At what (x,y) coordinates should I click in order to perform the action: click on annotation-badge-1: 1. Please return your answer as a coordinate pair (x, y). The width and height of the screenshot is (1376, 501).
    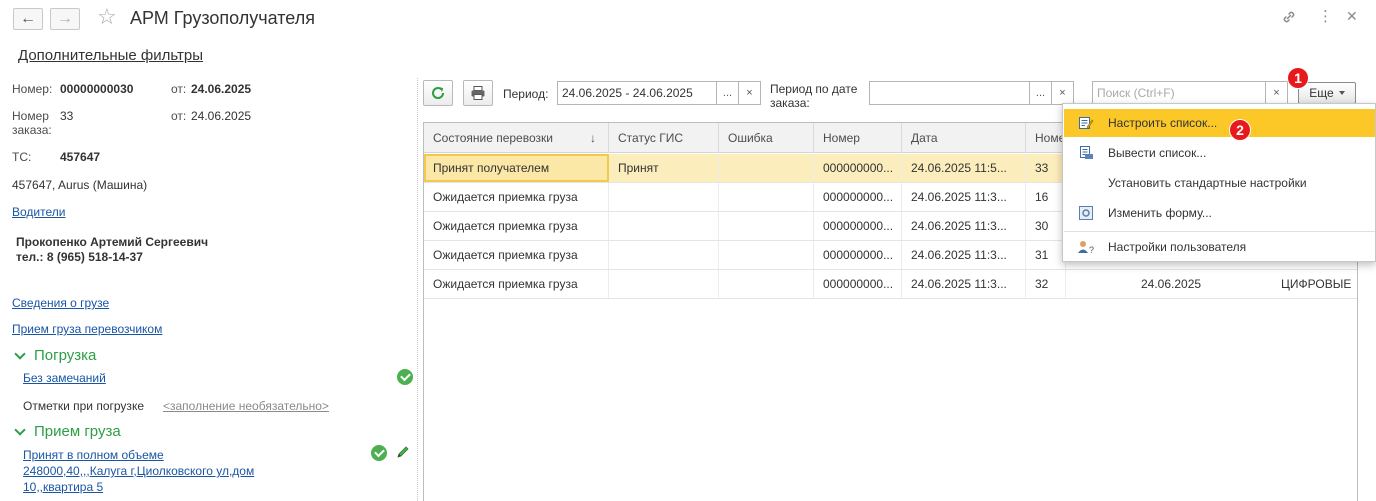
    Looking at the image, I should click on (1298, 78).